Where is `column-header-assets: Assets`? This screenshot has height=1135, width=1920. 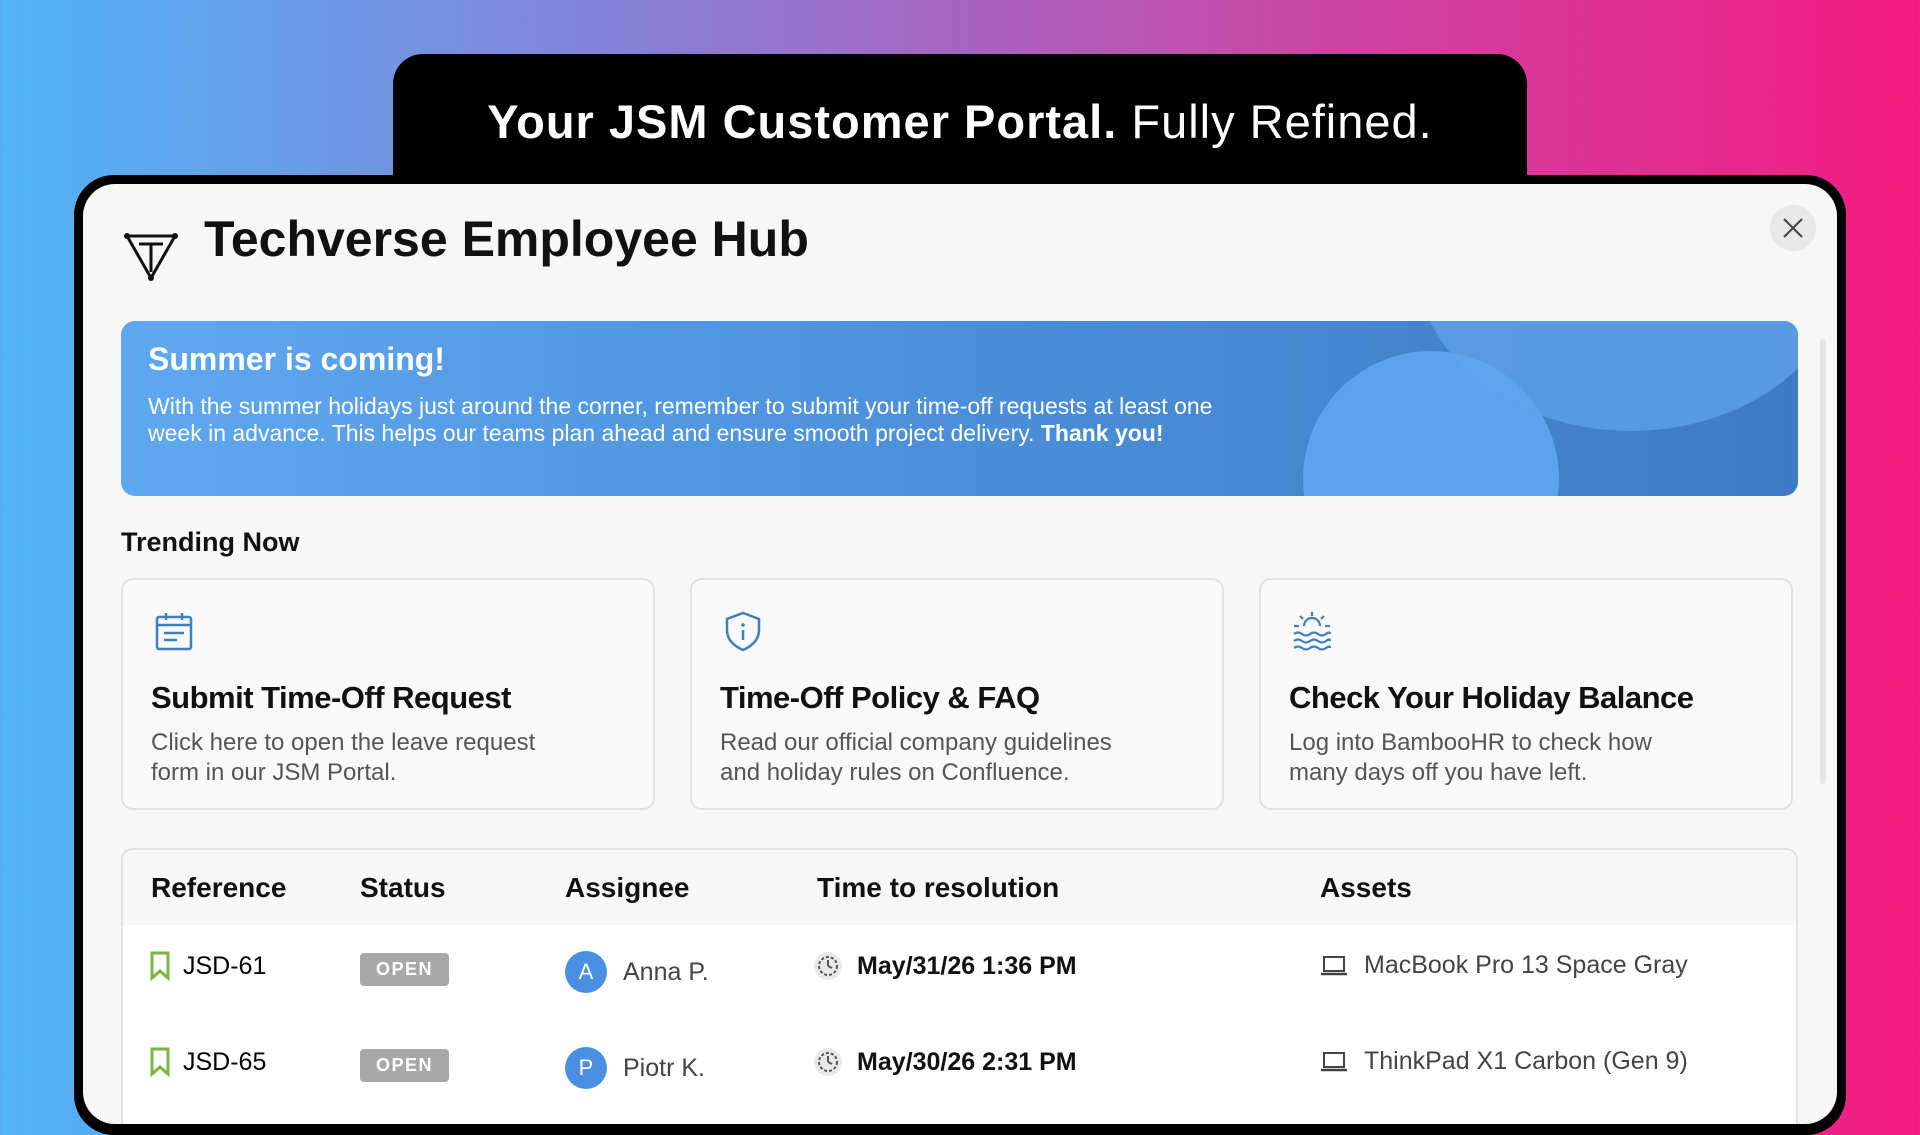
column-header-assets: Assets is located at coordinates (1366, 888).